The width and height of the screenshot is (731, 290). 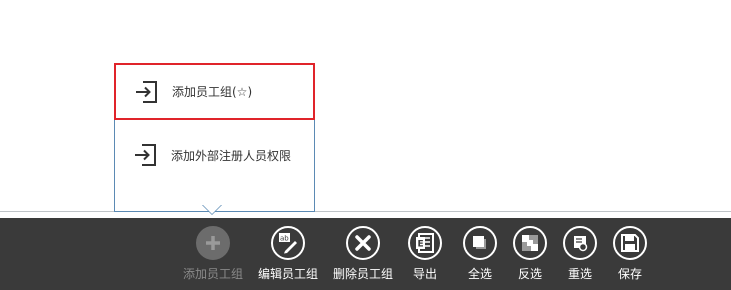 What do you see at coordinates (425, 243) in the screenshot?
I see `export-icon: E` at bounding box center [425, 243].